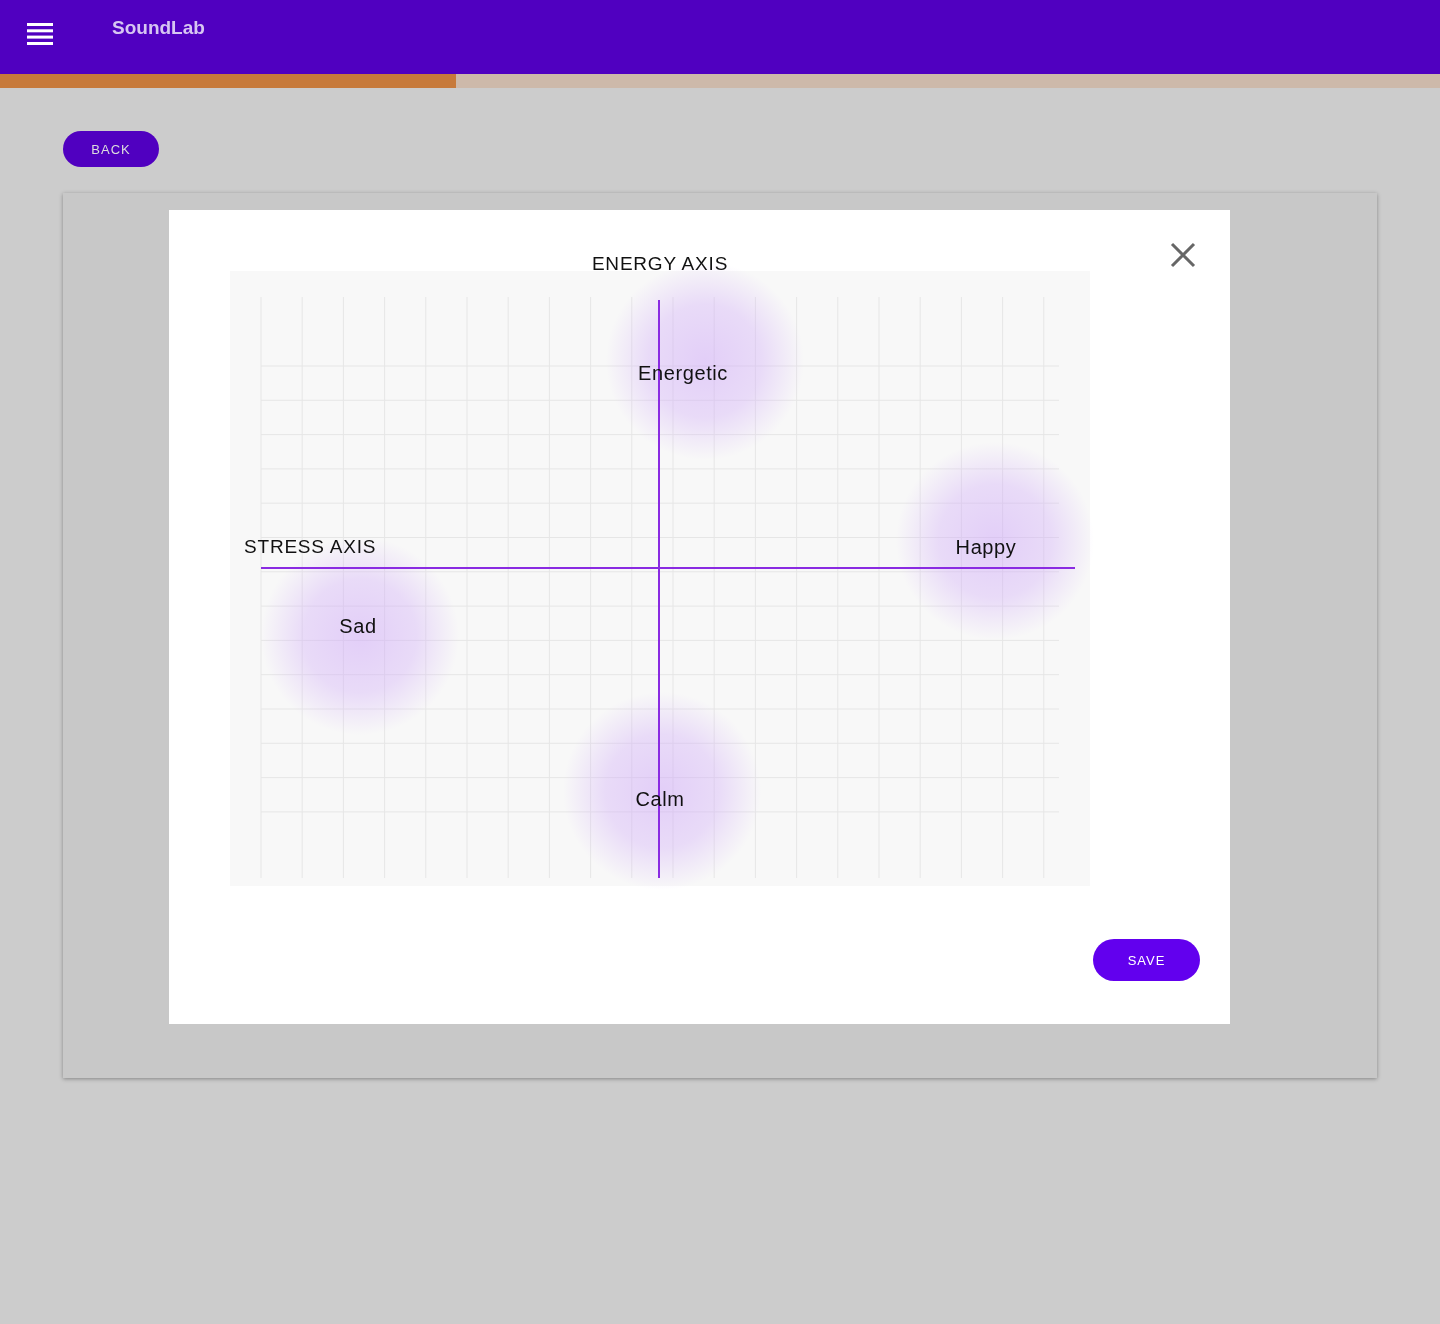 Image resolution: width=1440 pixels, height=1324 pixels. What do you see at coordinates (1146, 960) in the screenshot?
I see `save-button: SAVE` at bounding box center [1146, 960].